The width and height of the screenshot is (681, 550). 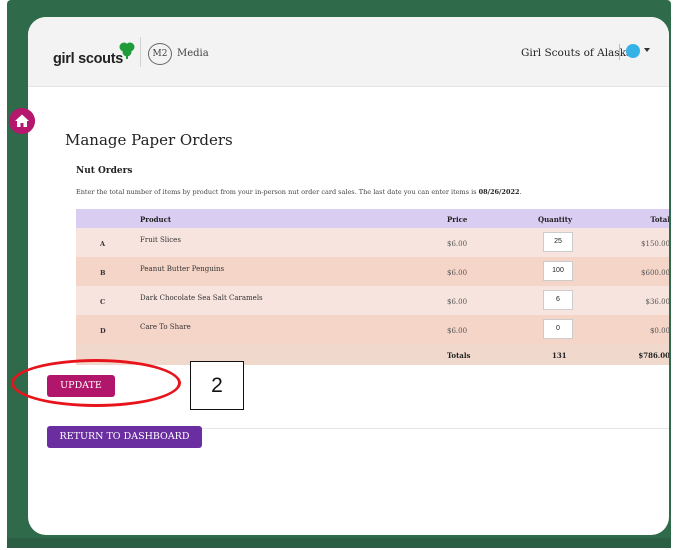 I want to click on m2-media-logo-icon: M2, so click(x=160, y=54).